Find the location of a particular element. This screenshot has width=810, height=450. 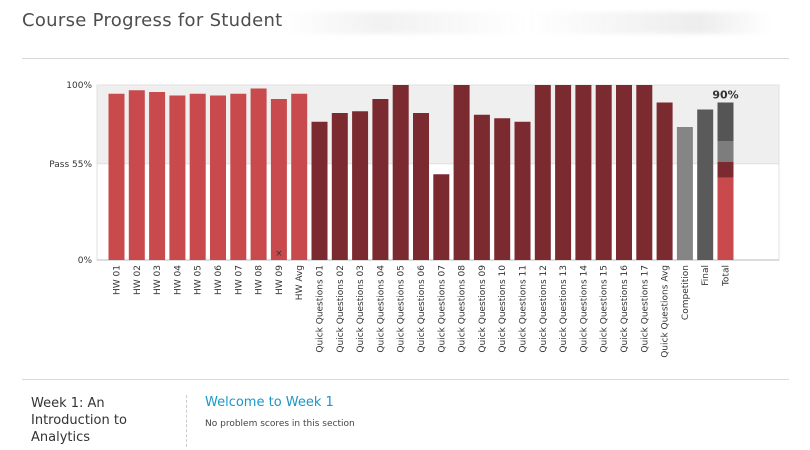

x-category-label: Competition is located at coordinates (686, 292).